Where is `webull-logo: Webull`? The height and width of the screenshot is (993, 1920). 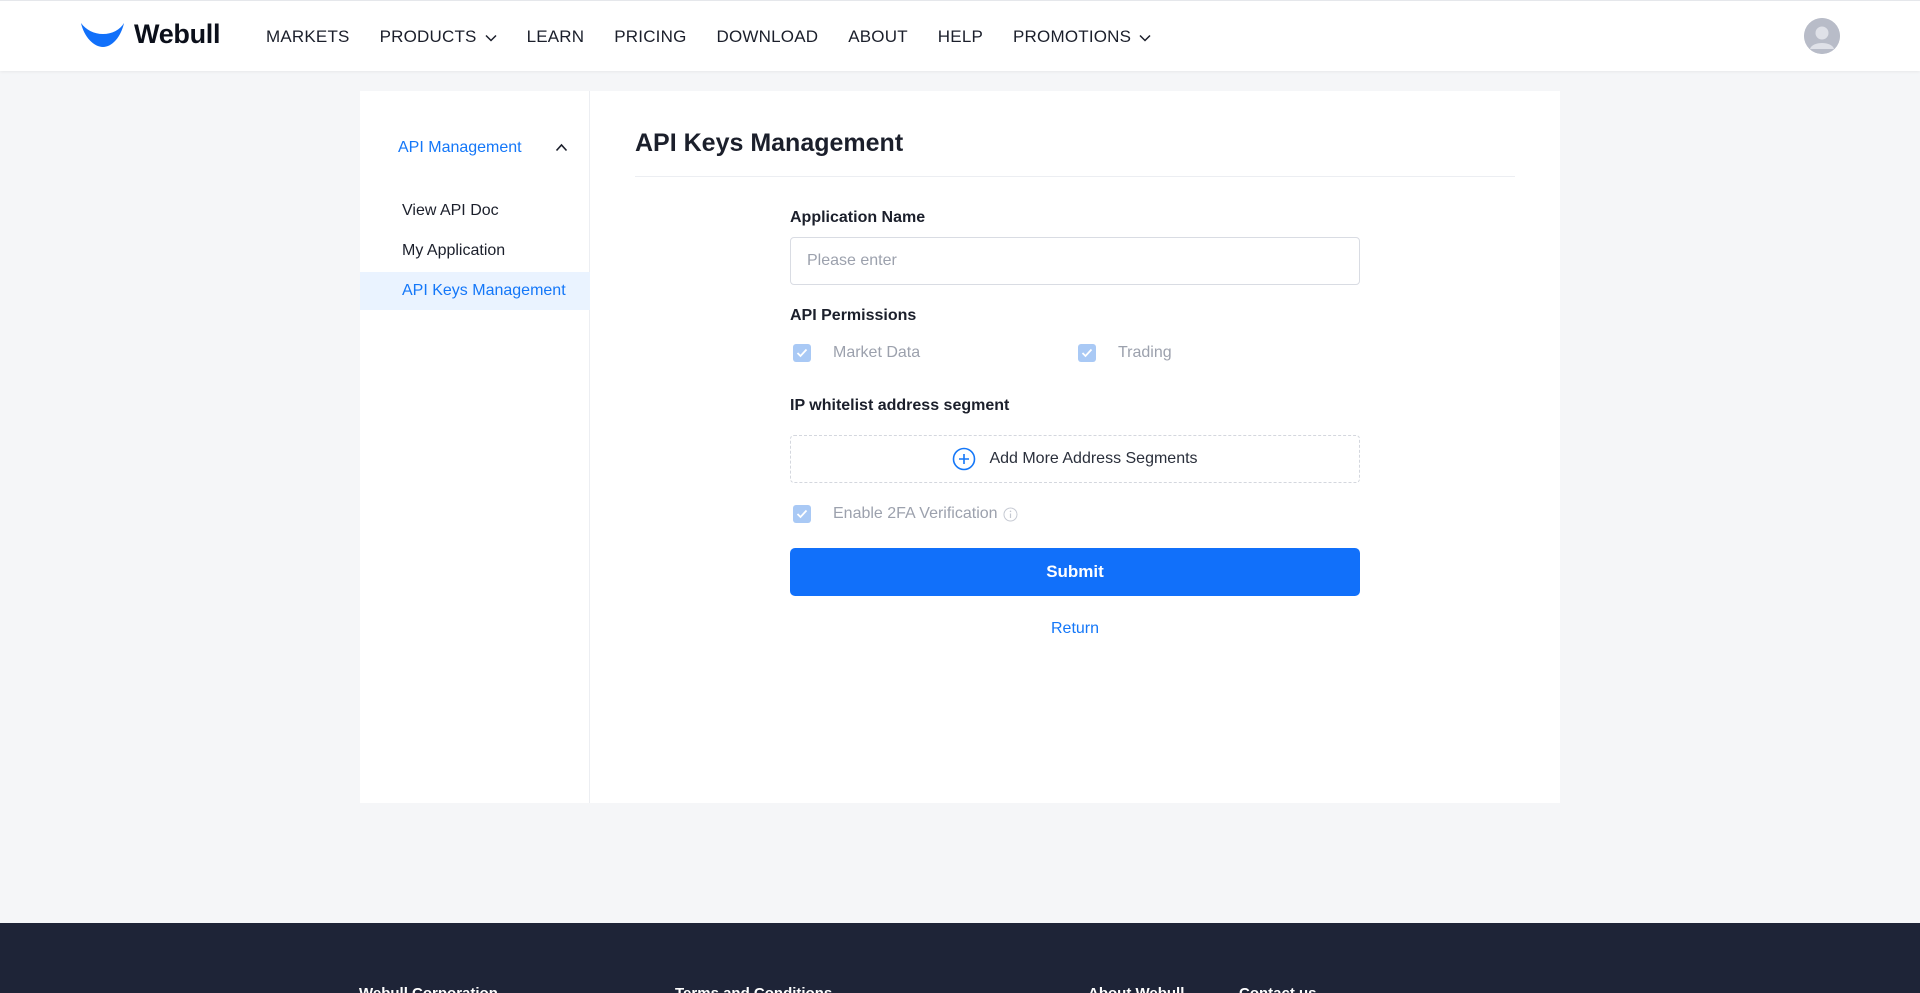
webull-logo: Webull is located at coordinates (150, 34).